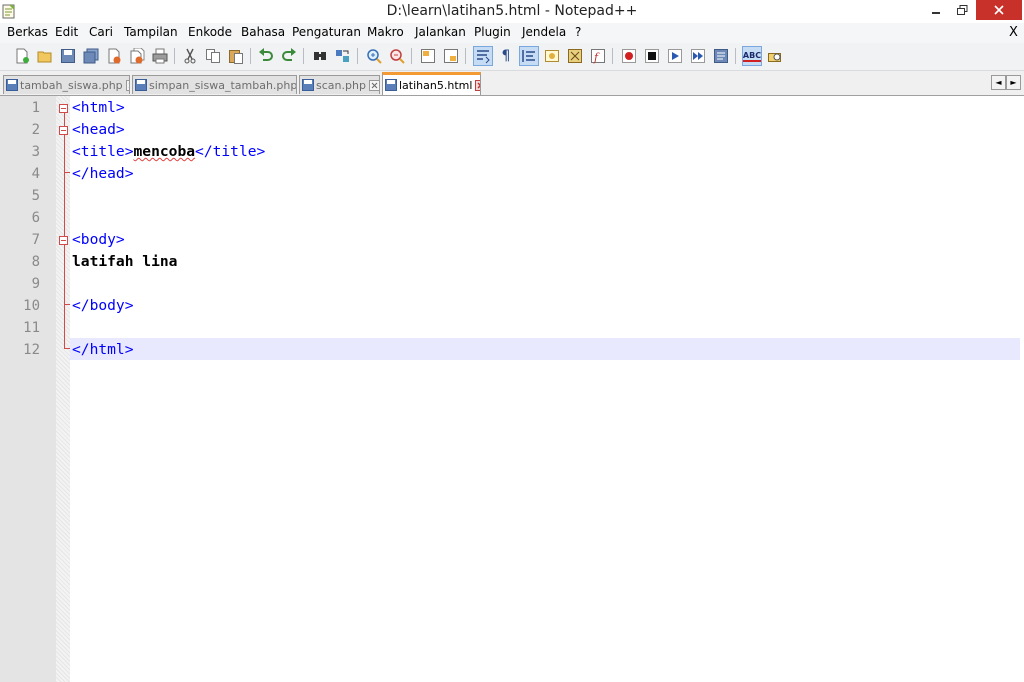  Describe the element at coordinates (962, 10) in the screenshot. I see `restore-button` at that location.